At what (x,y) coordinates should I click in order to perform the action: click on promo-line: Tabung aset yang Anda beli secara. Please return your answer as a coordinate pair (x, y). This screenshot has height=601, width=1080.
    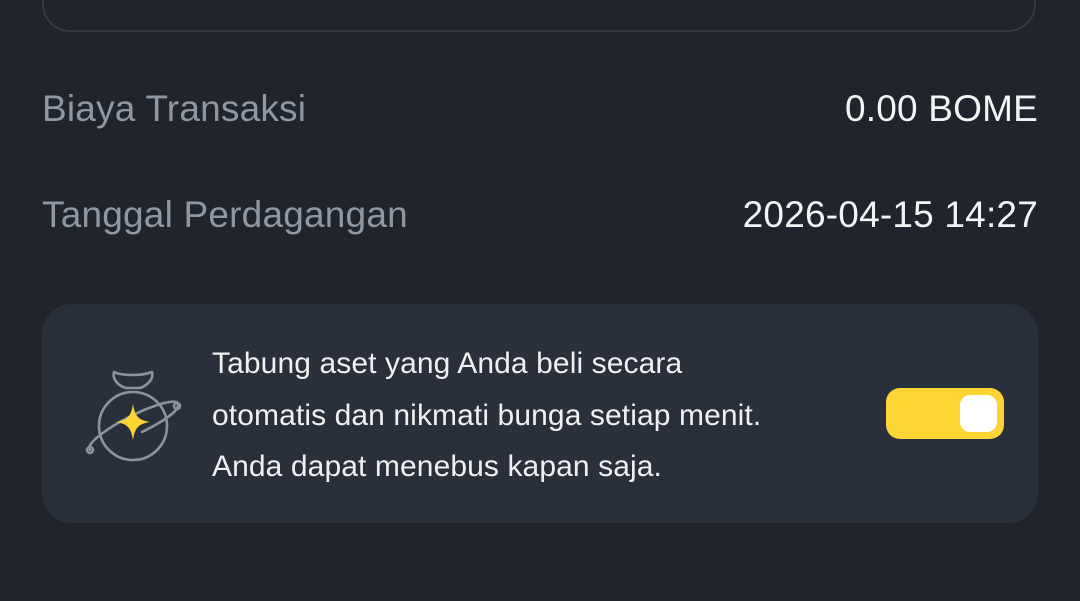
    Looking at the image, I should click on (447, 363).